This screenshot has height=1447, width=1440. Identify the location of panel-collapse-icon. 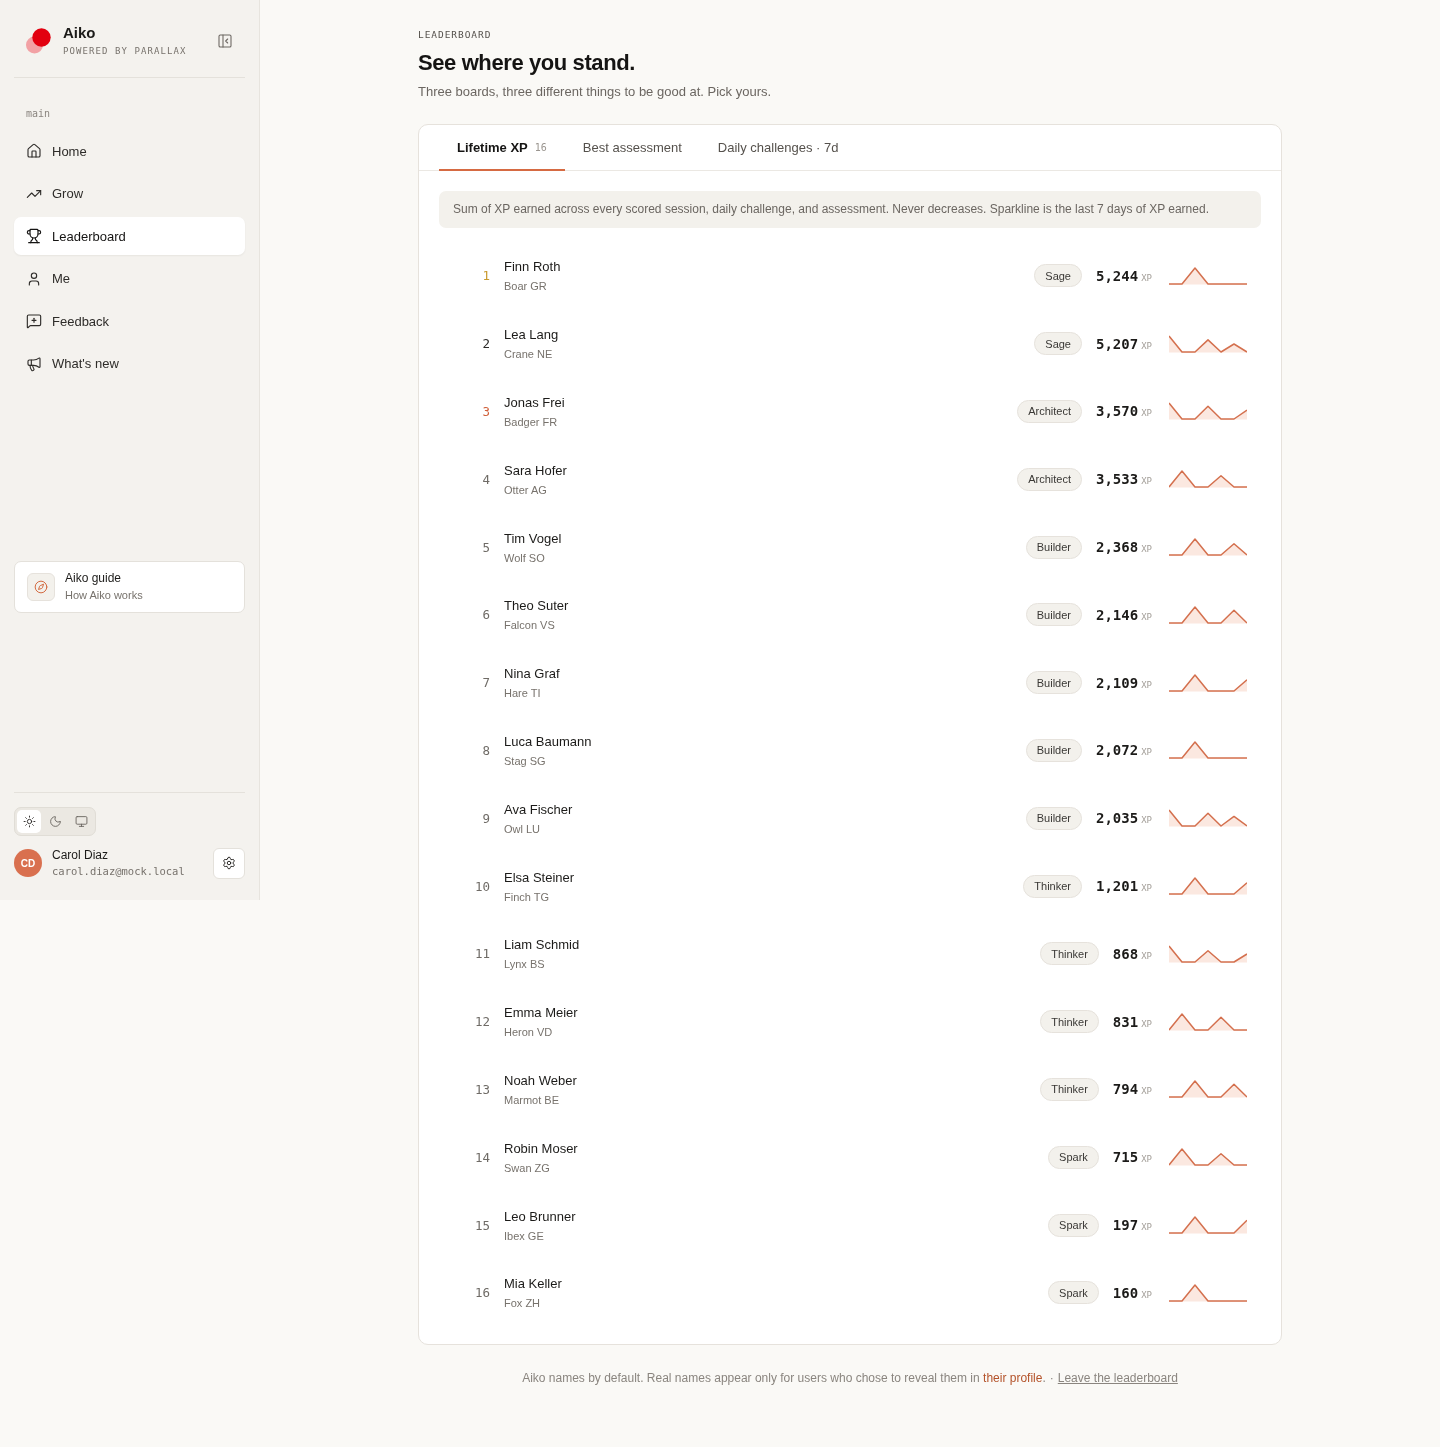
(225, 40).